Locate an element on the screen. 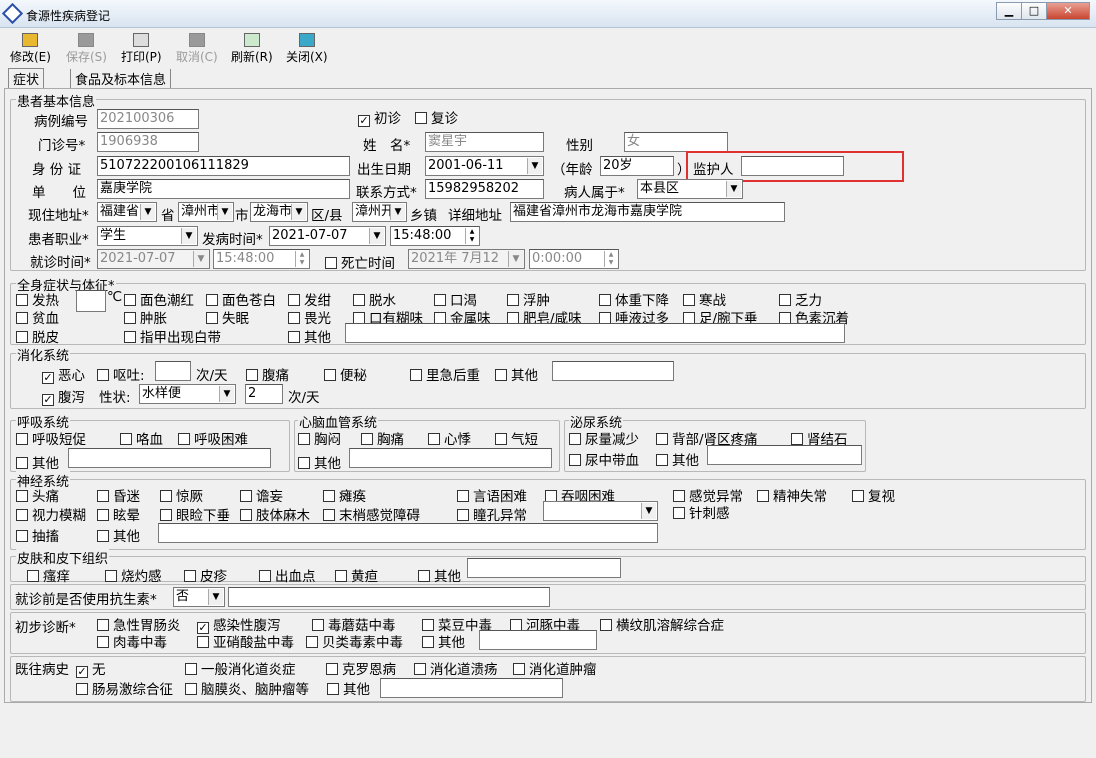 Image resolution: width=1096 pixels, height=758 pixels. cyanosis-checkbox: 发绀 is located at coordinates (309, 299).